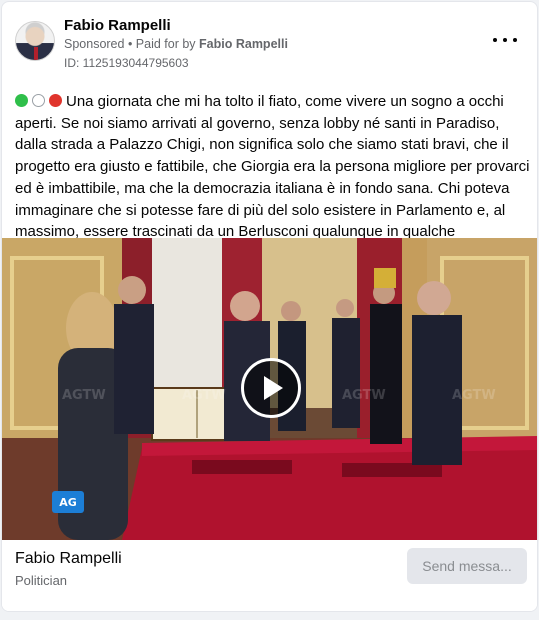 This screenshot has width=539, height=620. I want to click on paid-for-by: Fabio Rampelli, so click(243, 44).